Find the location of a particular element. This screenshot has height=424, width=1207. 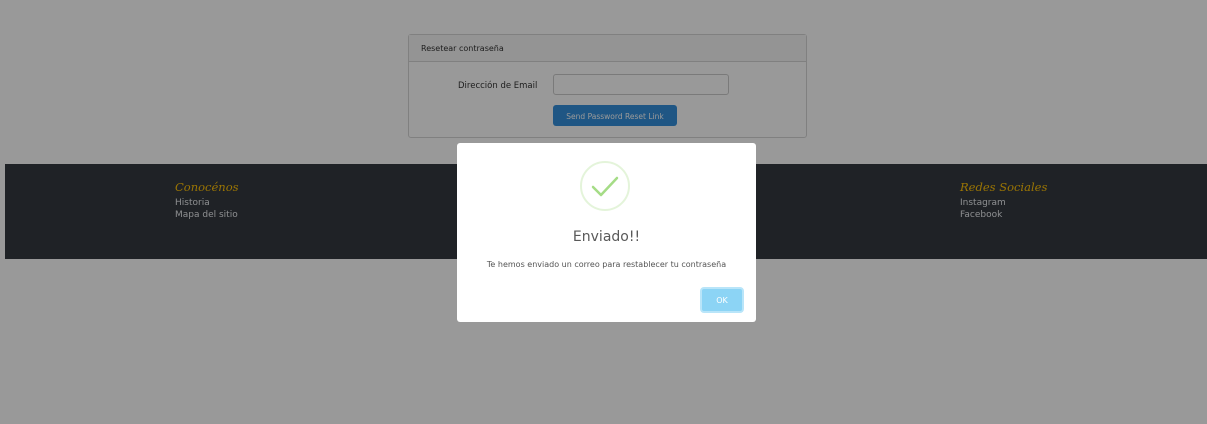

ok-button: OK is located at coordinates (722, 300).